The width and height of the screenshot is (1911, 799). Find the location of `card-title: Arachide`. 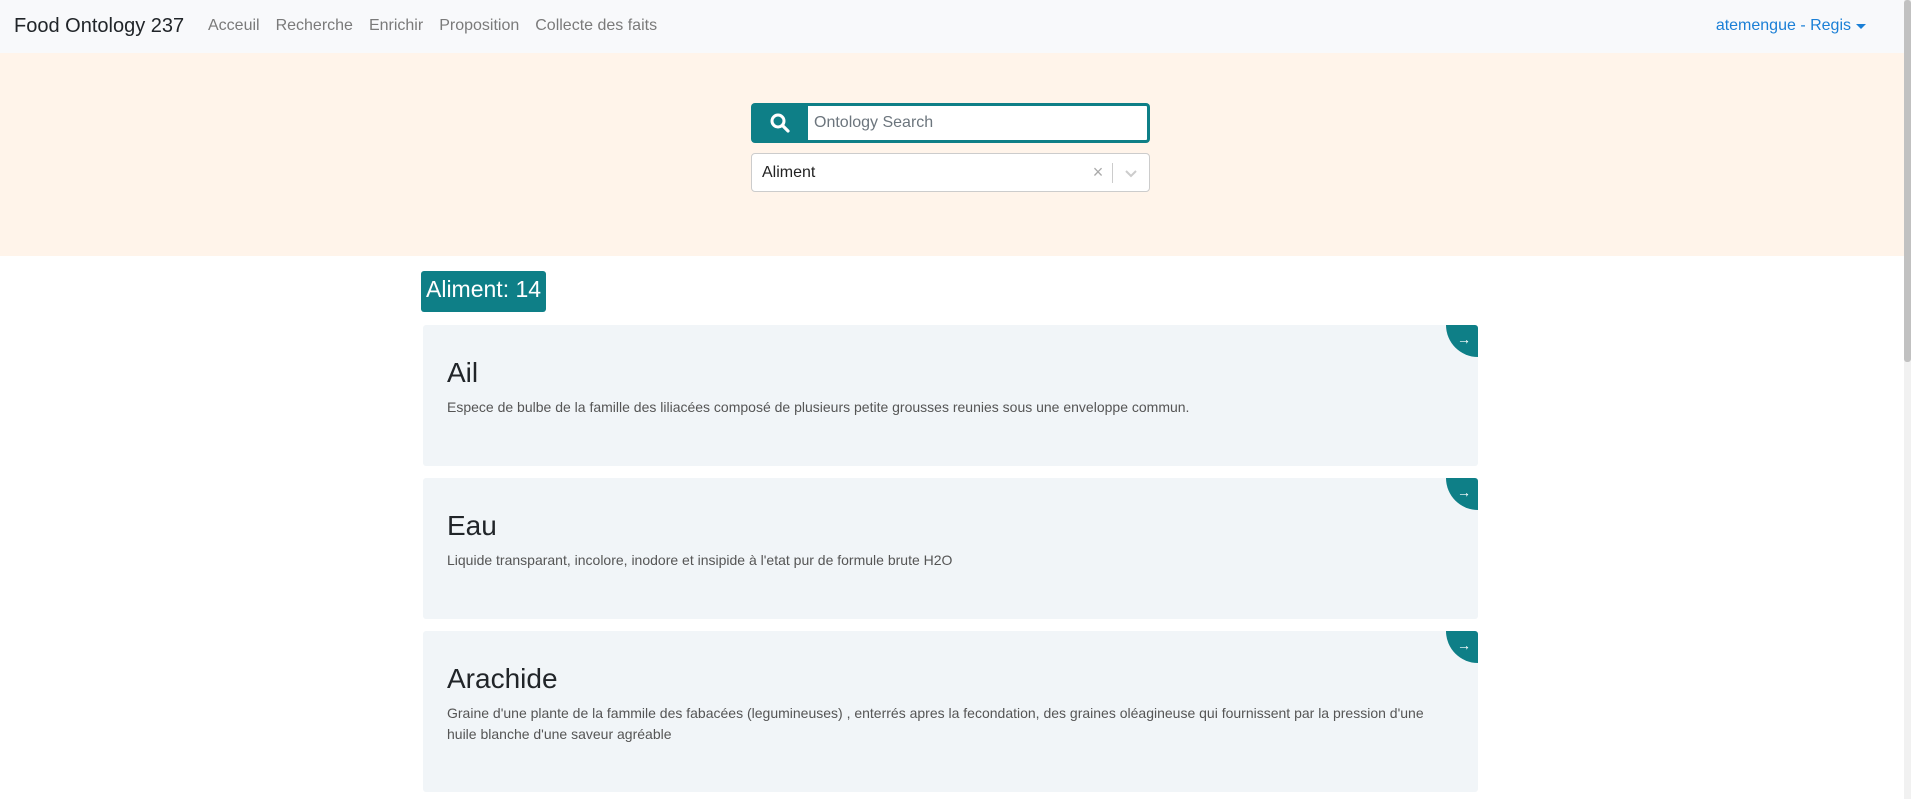

card-title: Arachide is located at coordinates (502, 678).